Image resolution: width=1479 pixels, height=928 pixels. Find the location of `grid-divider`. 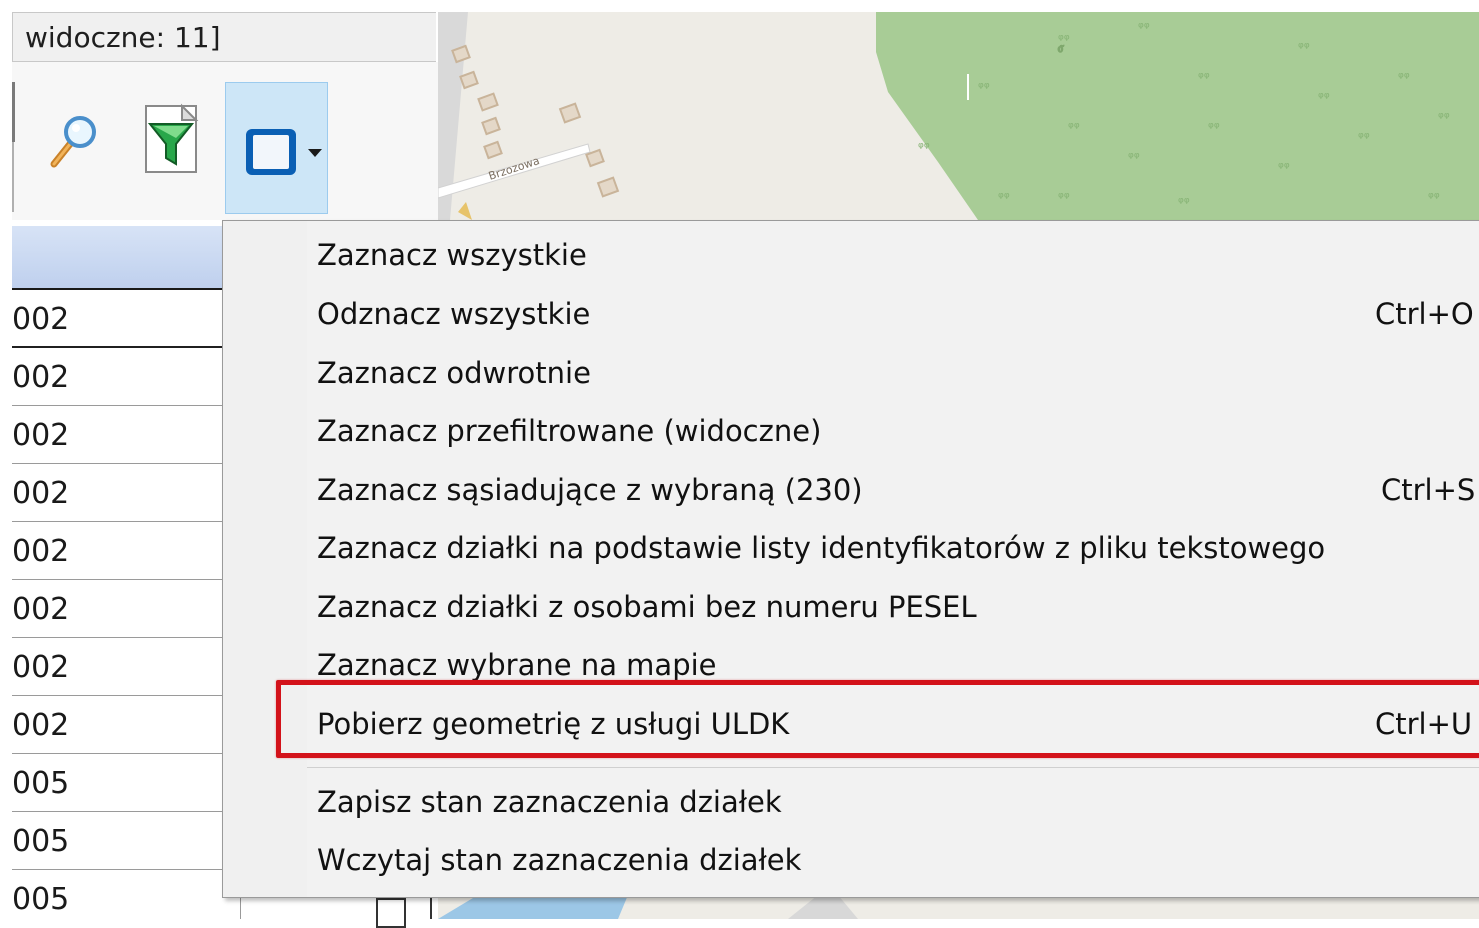

grid-divider is located at coordinates (431, 908).